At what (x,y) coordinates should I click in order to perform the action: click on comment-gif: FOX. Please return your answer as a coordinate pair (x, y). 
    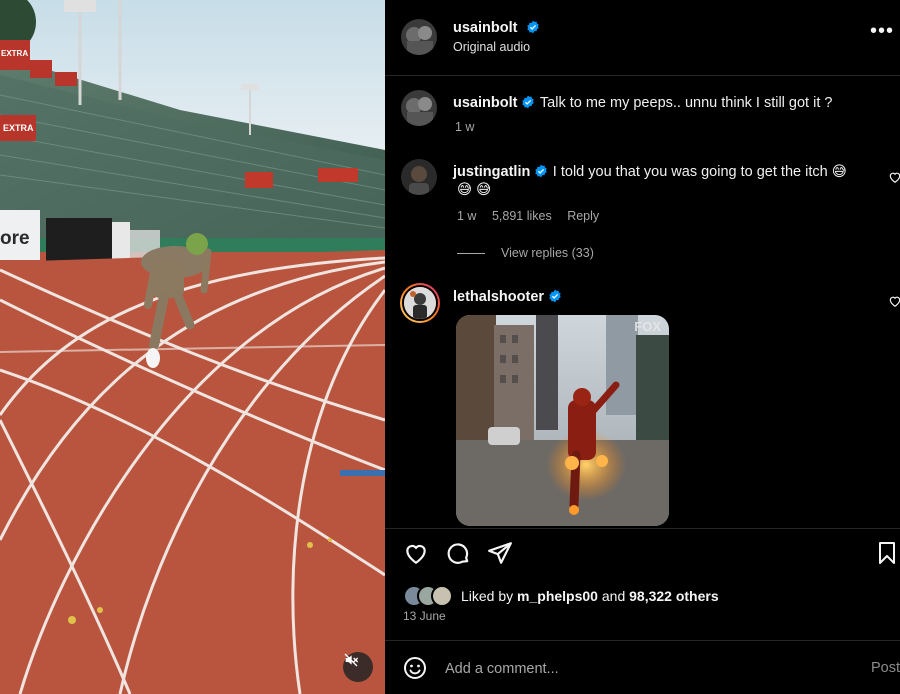
    Looking at the image, I should click on (562, 420).